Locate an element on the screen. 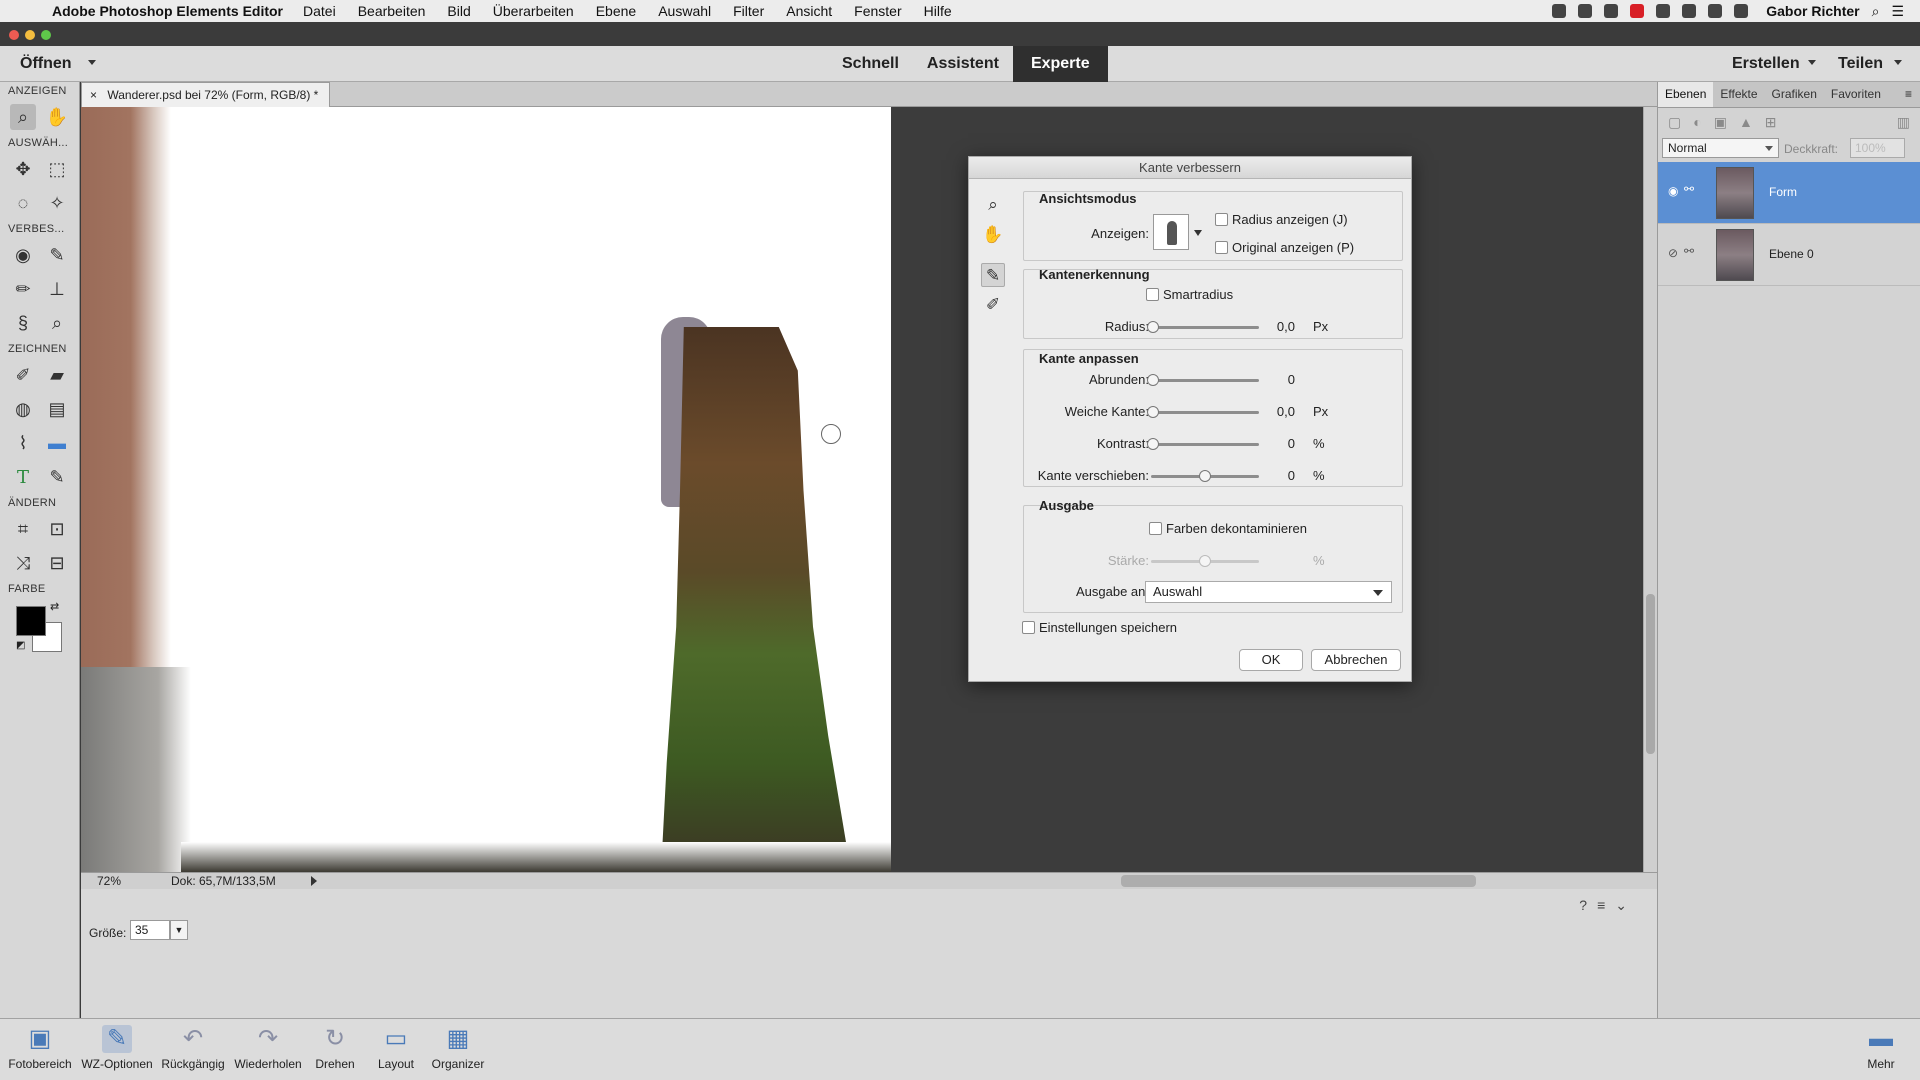  opacity-input: 100% is located at coordinates (1877, 148).